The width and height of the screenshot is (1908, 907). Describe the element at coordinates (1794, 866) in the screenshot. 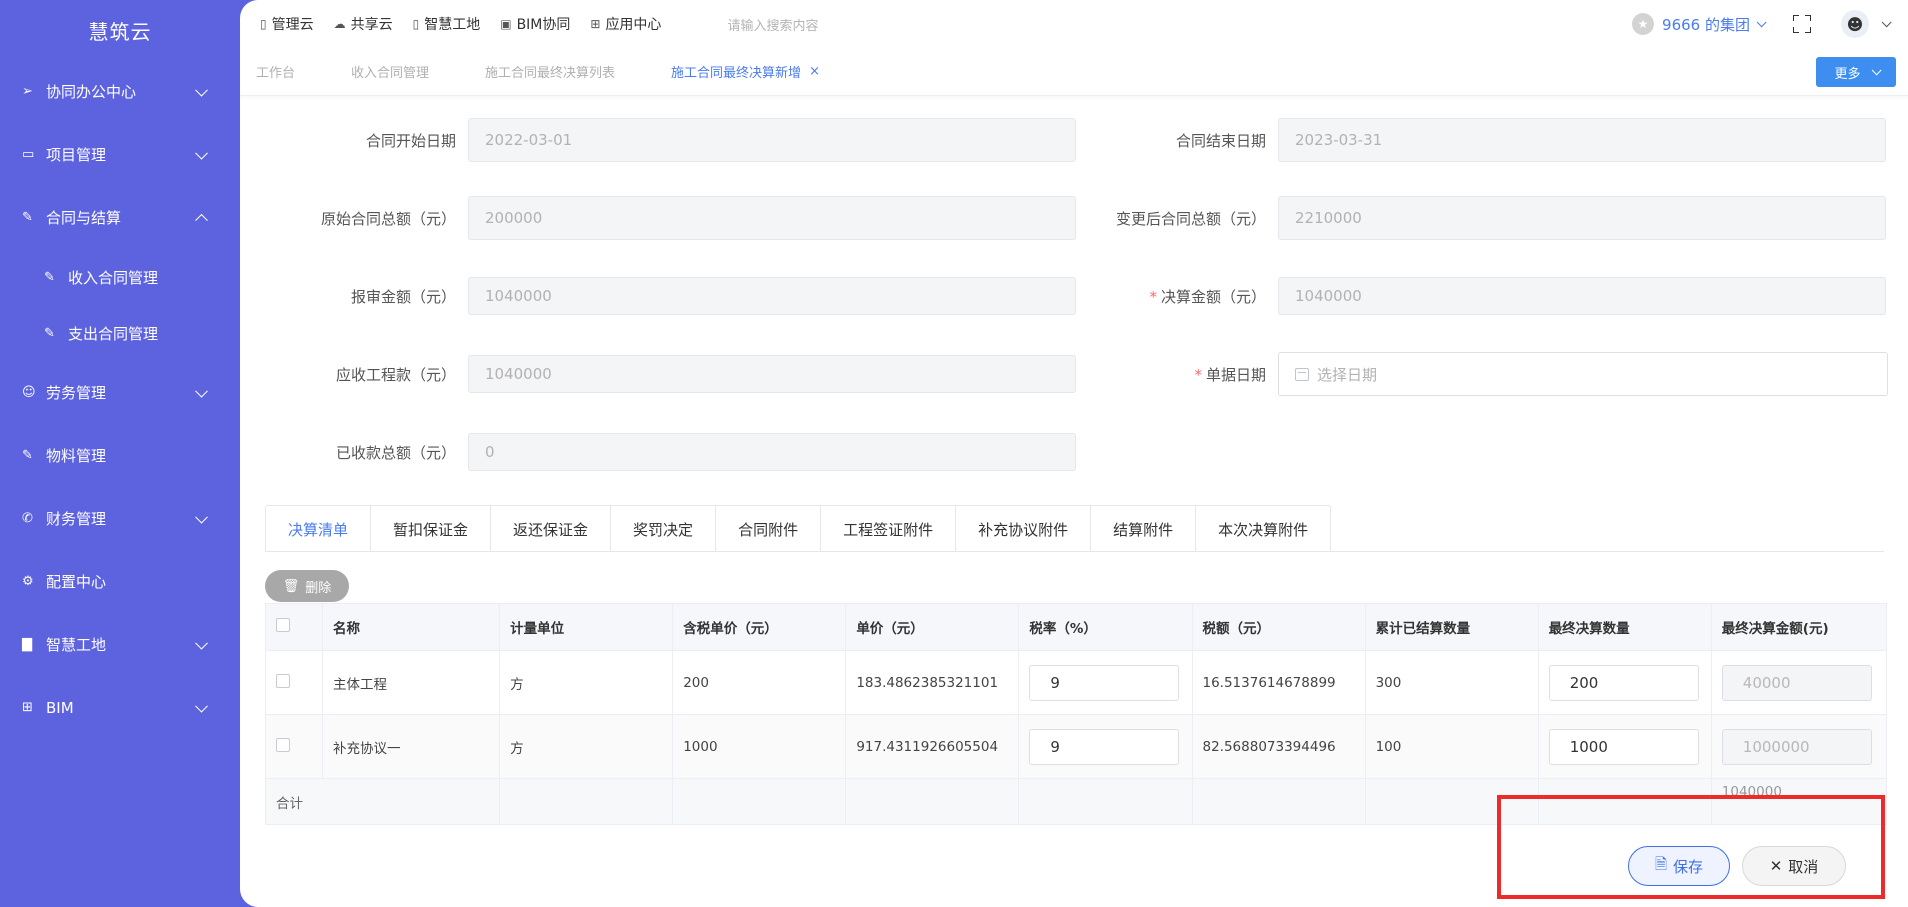

I see `cancel-button: ✕ 取消` at that location.